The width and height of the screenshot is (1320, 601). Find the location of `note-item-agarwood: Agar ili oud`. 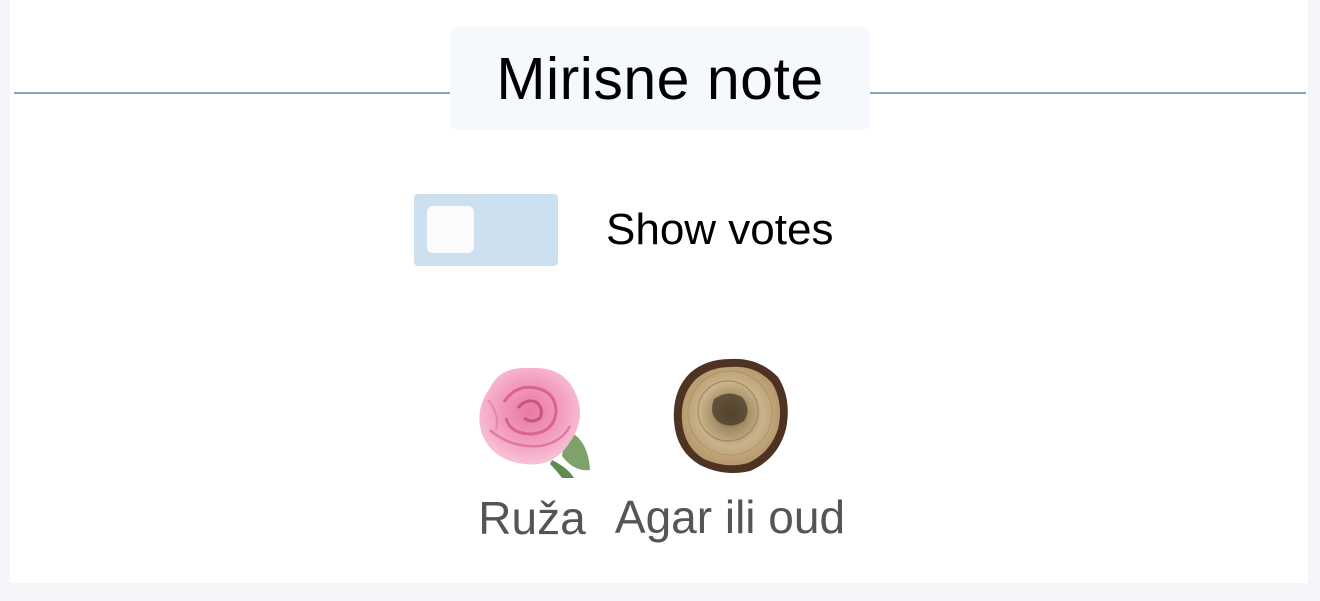

note-item-agarwood: Agar ili oud is located at coordinates (730, 449).